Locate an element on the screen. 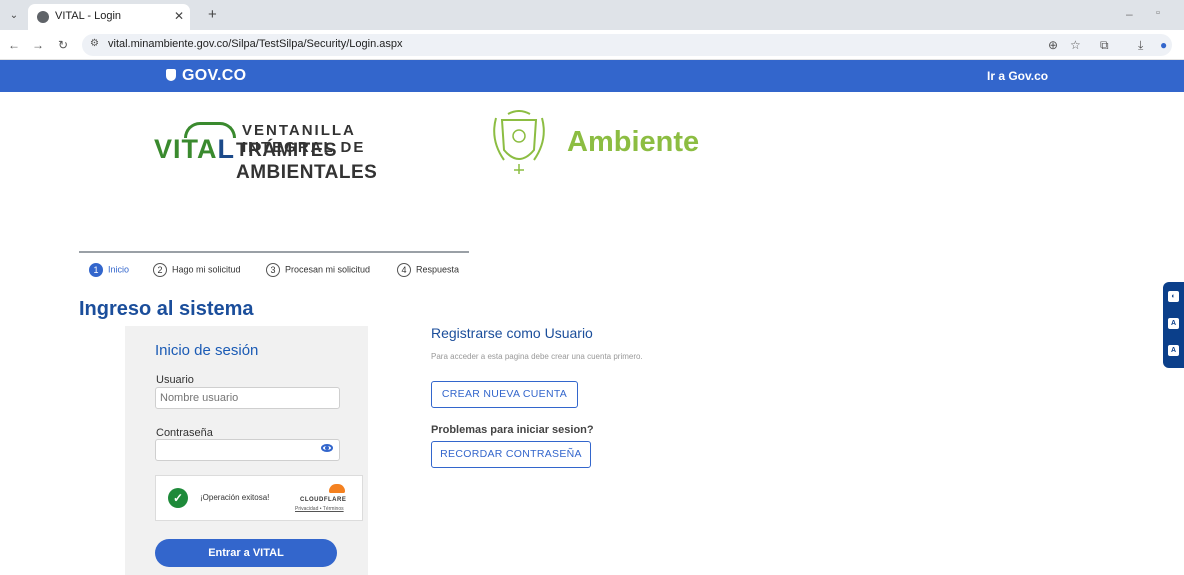 The height and width of the screenshot is (575, 1184). step-inicio: 1 Inicio is located at coordinates (109, 270).